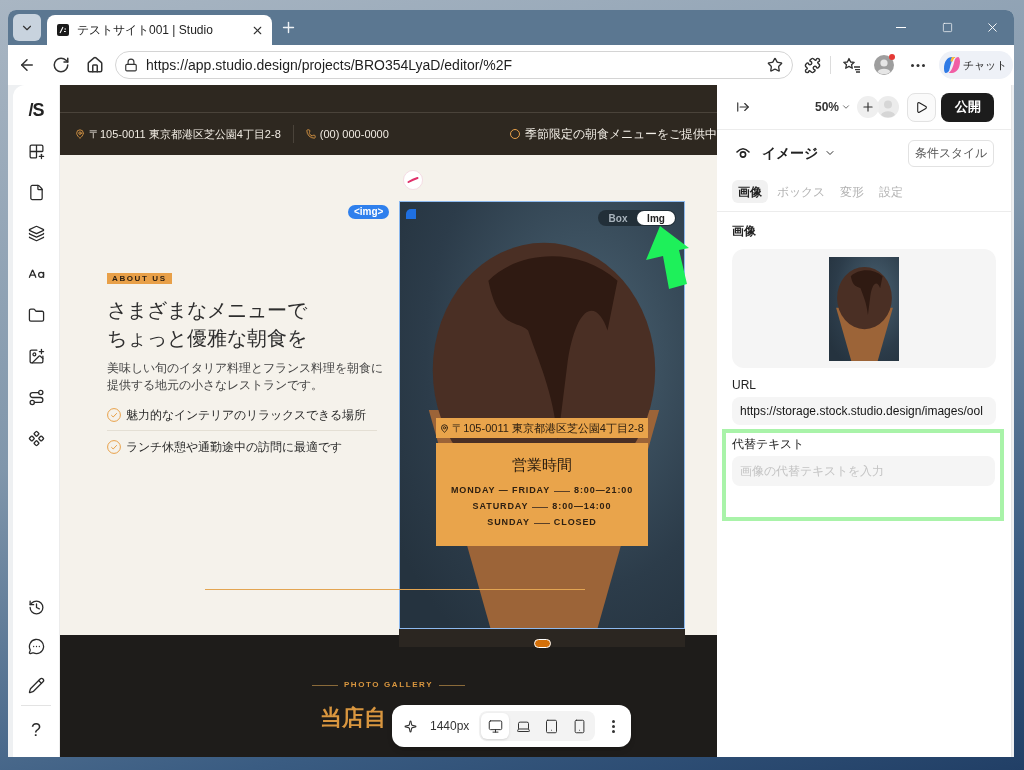 The width and height of the screenshot is (1024, 770). What do you see at coordinates (450, 726) in the screenshot?
I see `width-label: 1440px` at bounding box center [450, 726].